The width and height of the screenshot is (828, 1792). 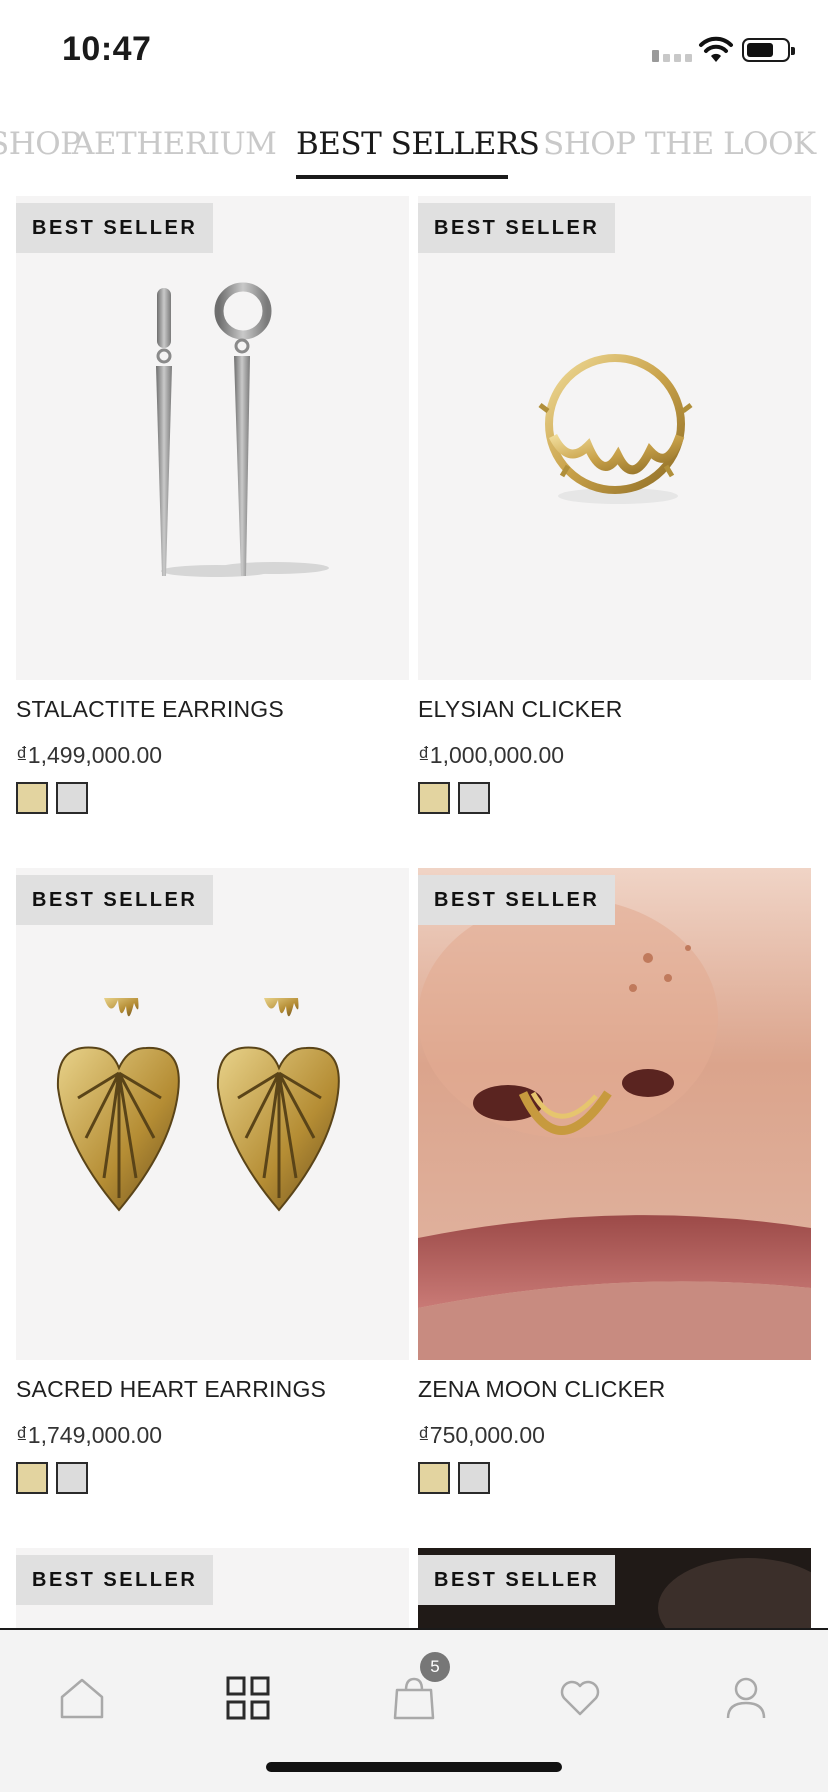 I want to click on product-name: ELYSIAN CLICKER, so click(x=520, y=709).